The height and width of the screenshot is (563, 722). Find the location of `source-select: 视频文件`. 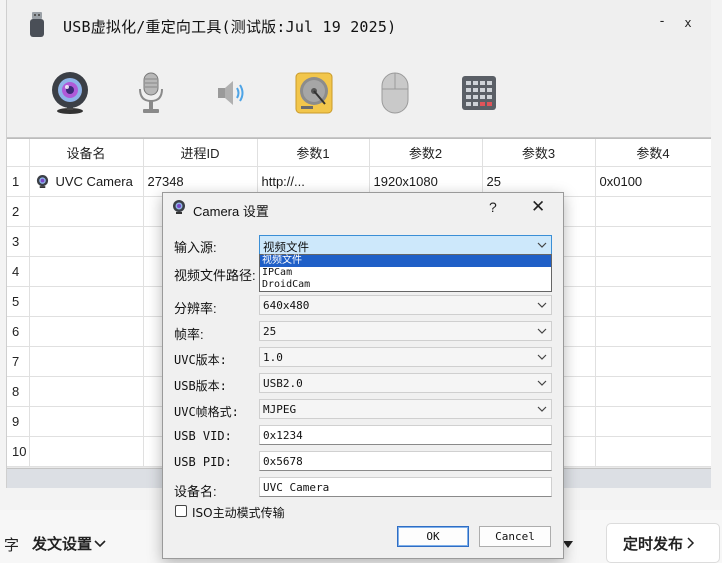

source-select: 视频文件 is located at coordinates (405, 245).